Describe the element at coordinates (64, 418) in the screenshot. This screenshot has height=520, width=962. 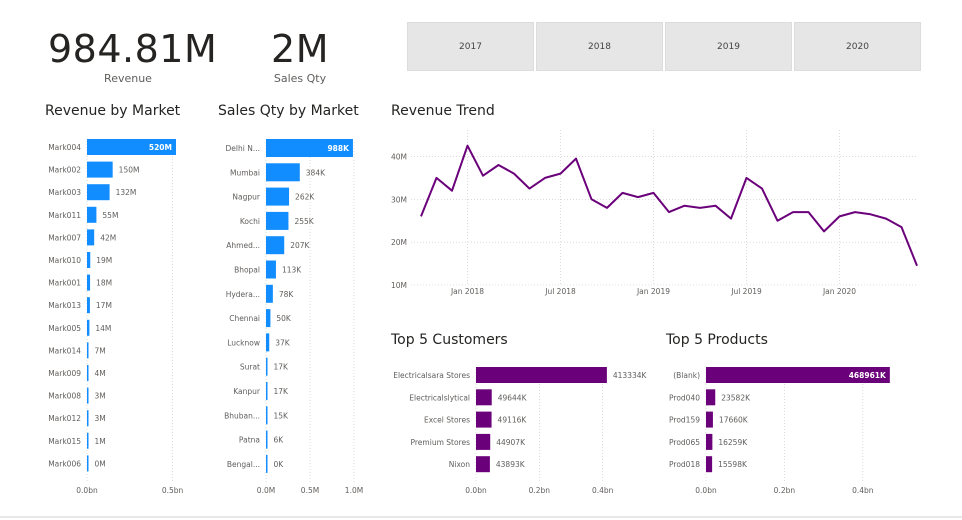
I see `revenue_by_market-category-label: Mark012` at that location.